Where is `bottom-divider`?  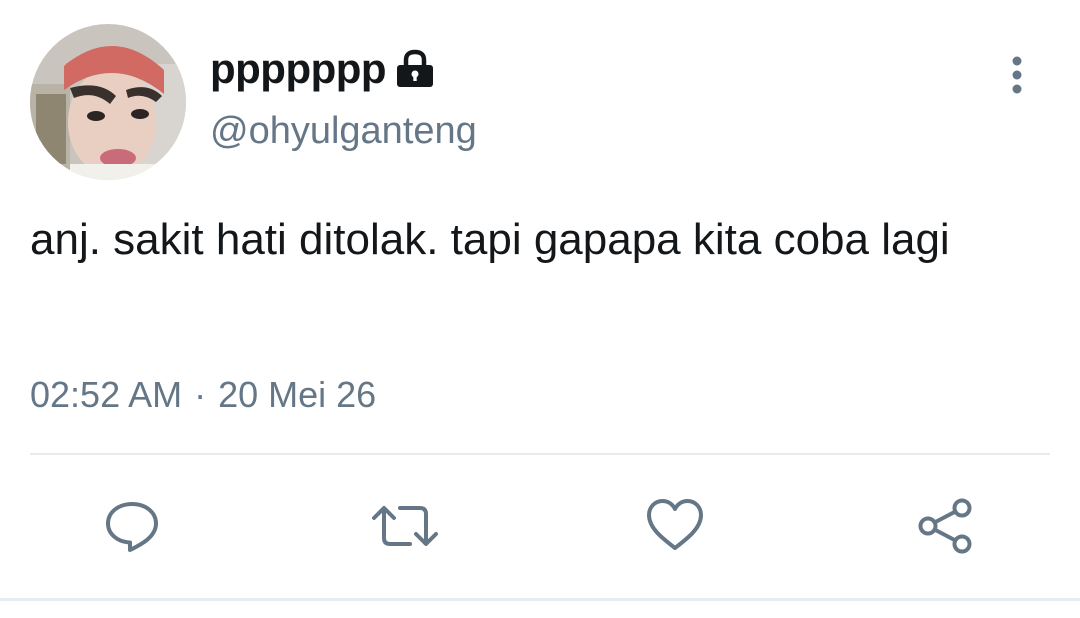
bottom-divider is located at coordinates (540, 599).